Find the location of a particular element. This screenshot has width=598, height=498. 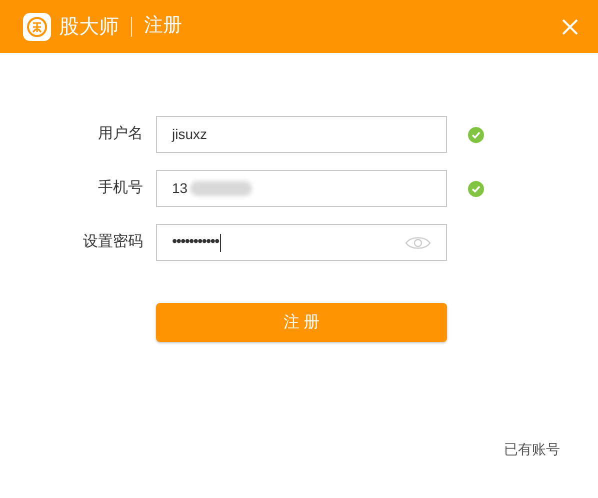

window-title: 注册 is located at coordinates (163, 26).